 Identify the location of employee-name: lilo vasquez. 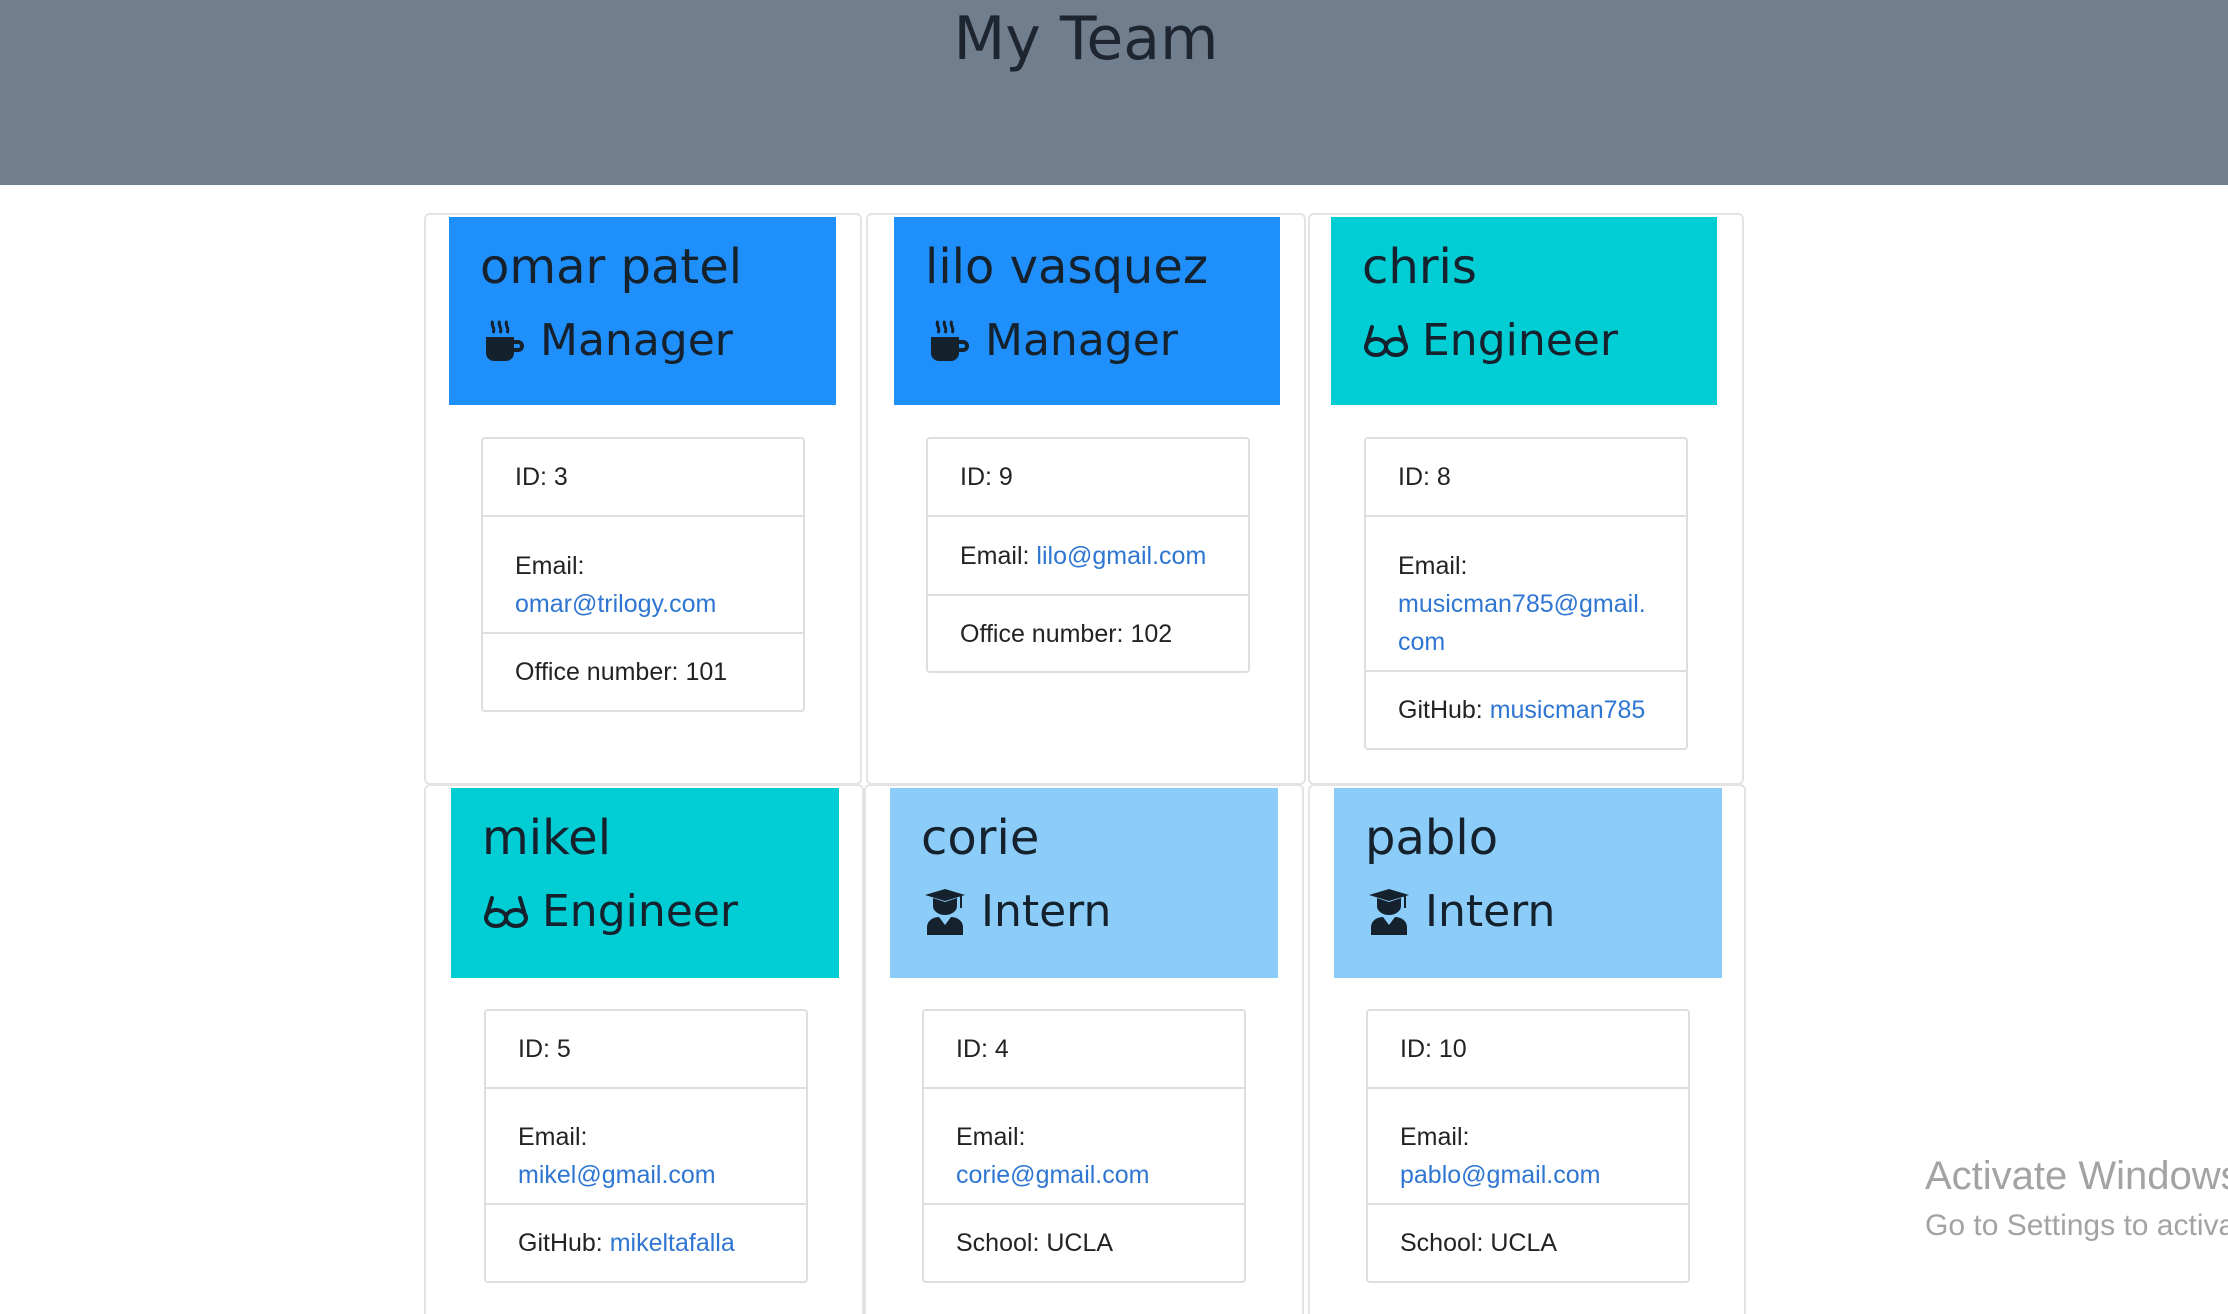
(1067, 267).